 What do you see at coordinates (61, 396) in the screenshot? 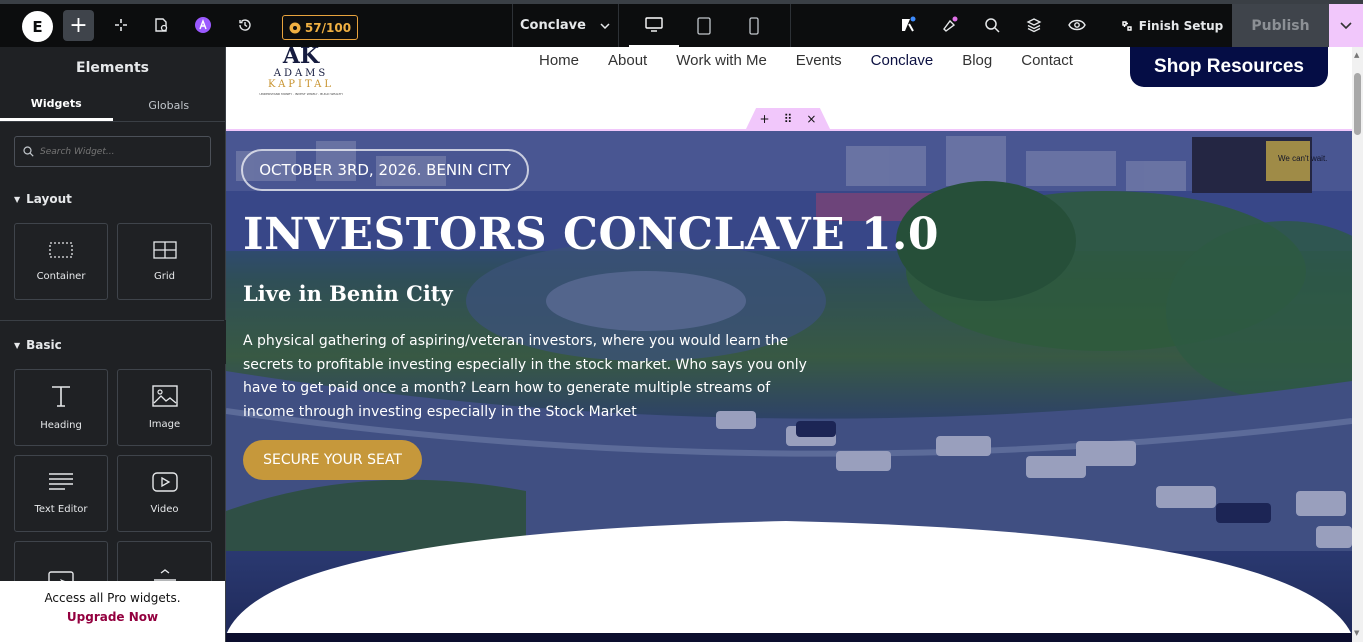
I see `heading-icon` at bounding box center [61, 396].